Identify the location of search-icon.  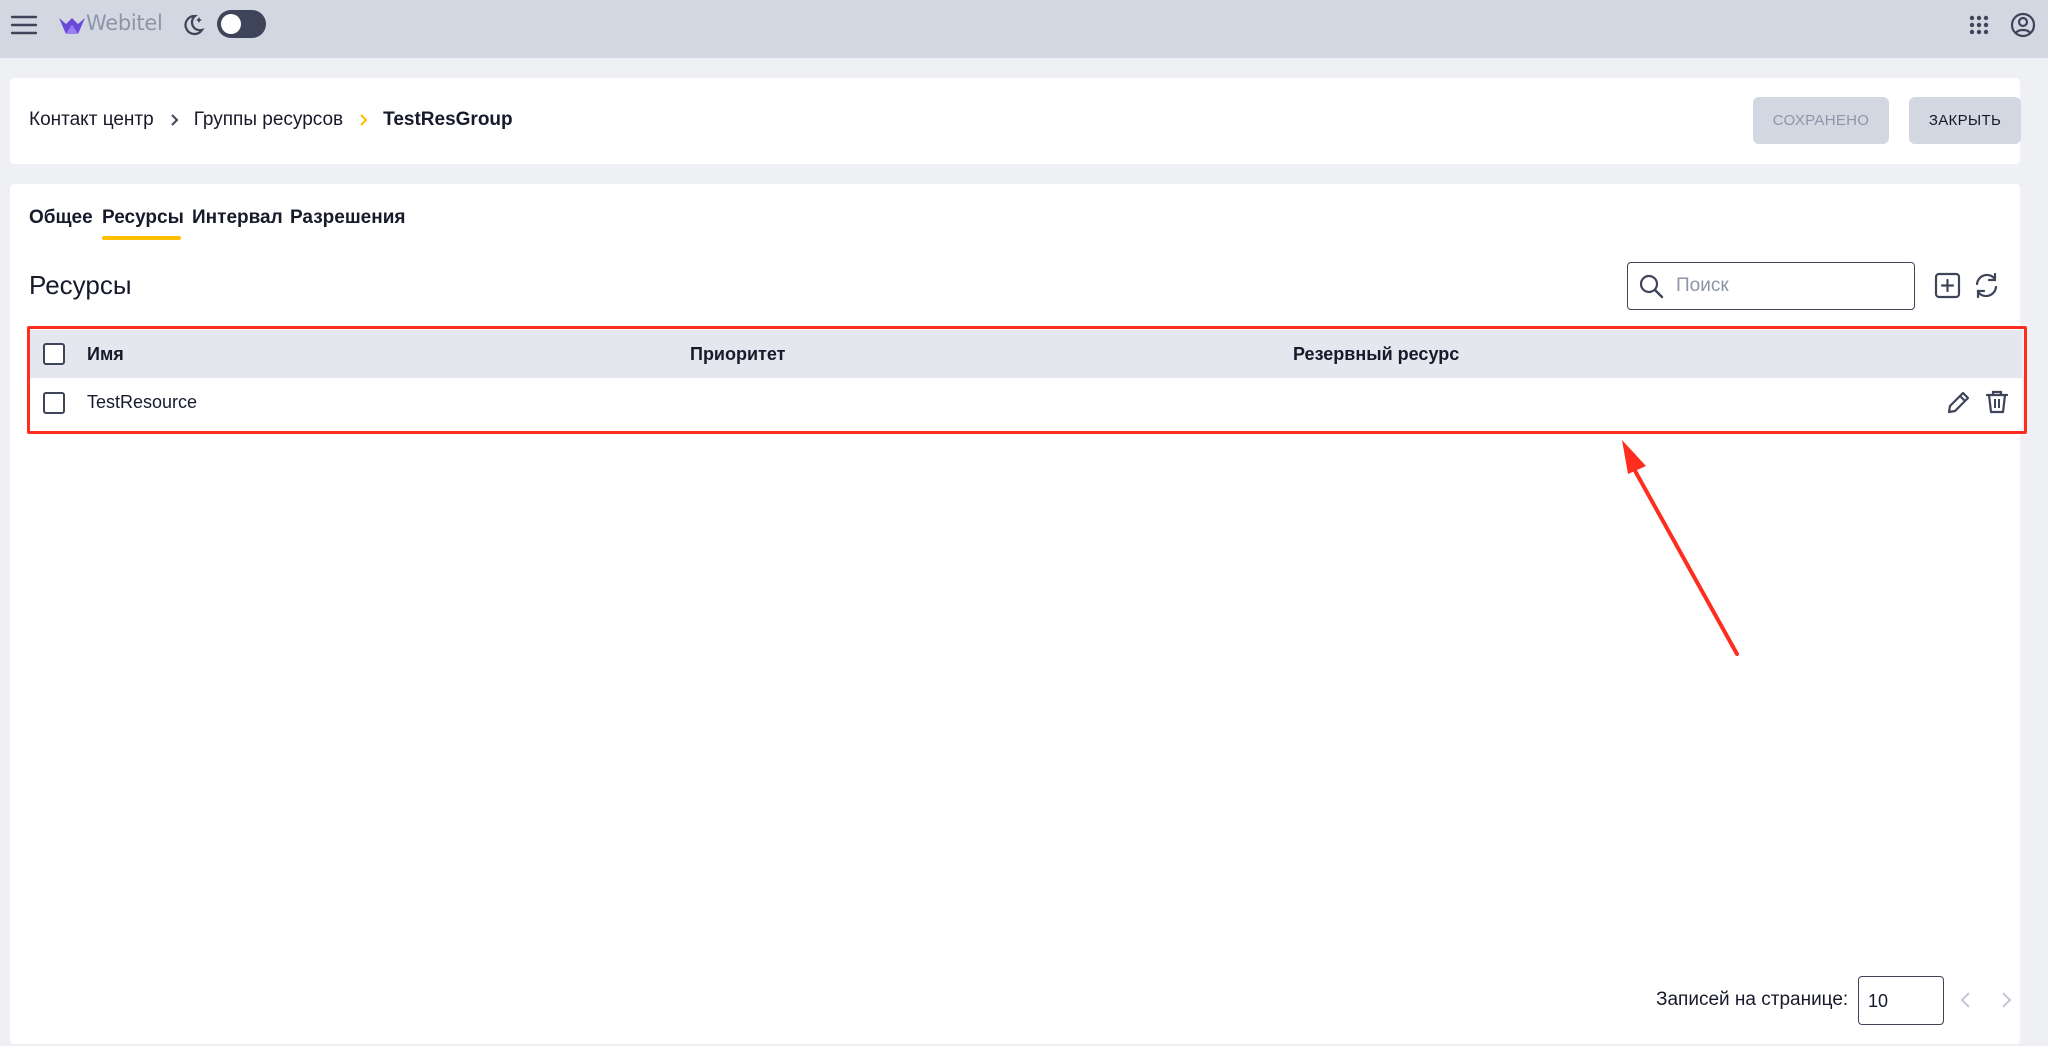
(1651, 286).